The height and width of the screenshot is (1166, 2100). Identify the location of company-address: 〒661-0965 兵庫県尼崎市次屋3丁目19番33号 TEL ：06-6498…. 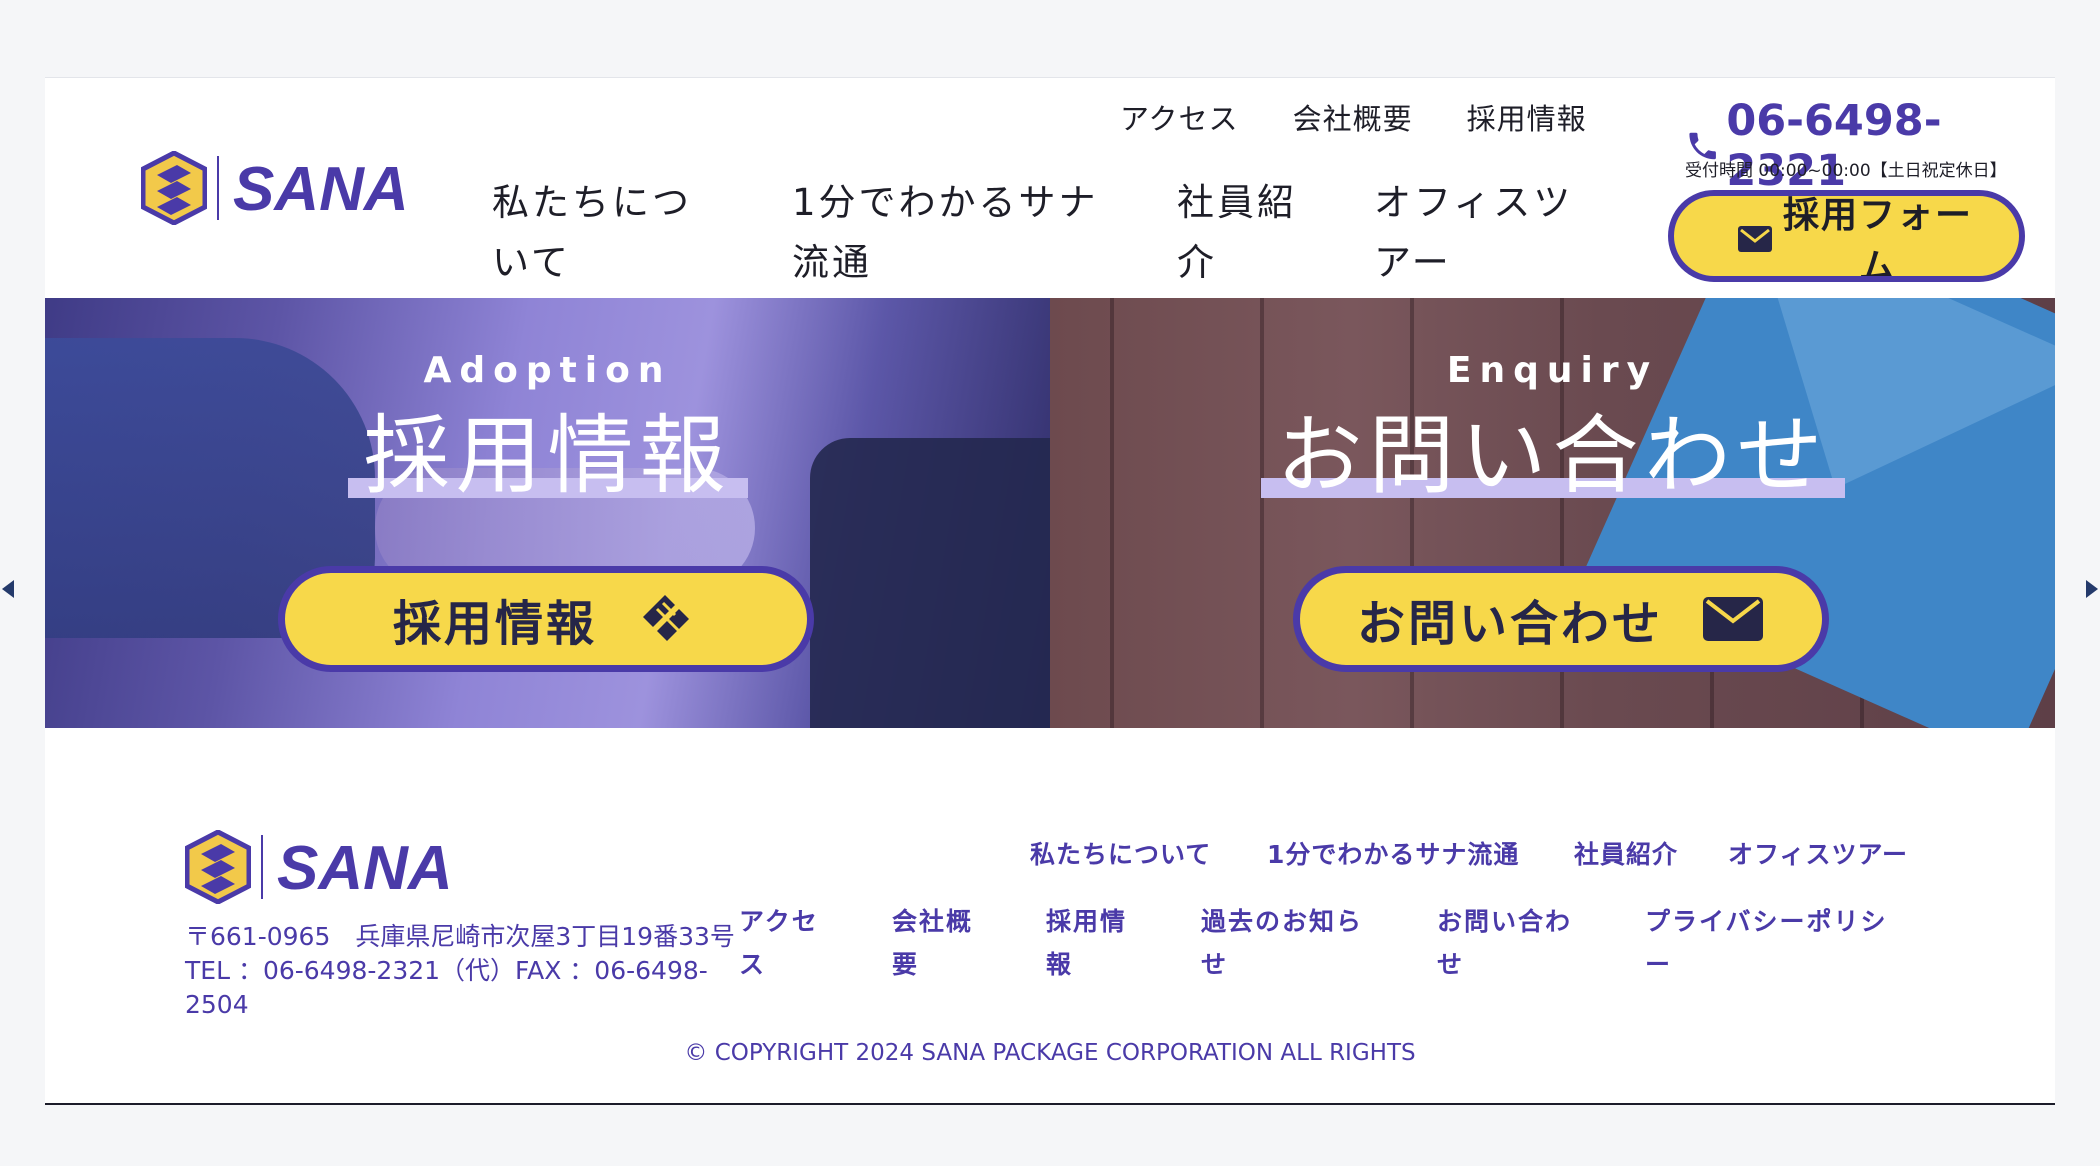
(465, 971).